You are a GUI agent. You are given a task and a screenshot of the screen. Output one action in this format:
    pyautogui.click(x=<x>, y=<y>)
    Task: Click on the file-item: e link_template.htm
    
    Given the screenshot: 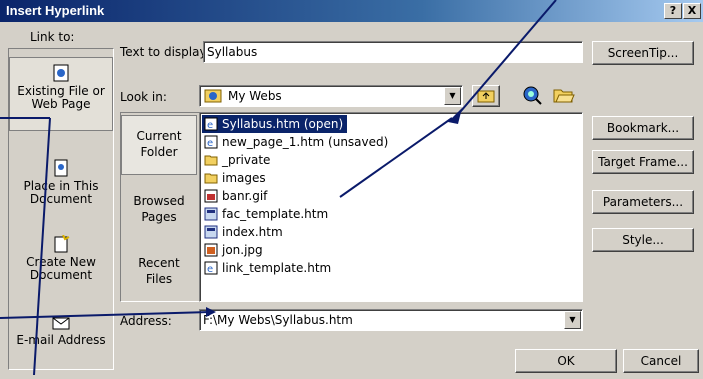 What is the action you would take?
    pyautogui.click(x=268, y=268)
    